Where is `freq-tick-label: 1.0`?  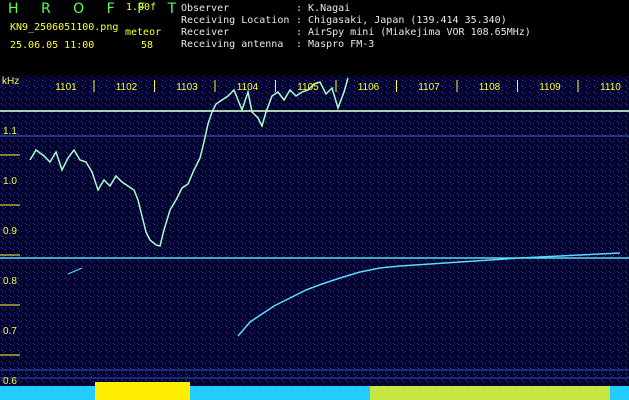
freq-tick-label: 1.0 is located at coordinates (10, 181).